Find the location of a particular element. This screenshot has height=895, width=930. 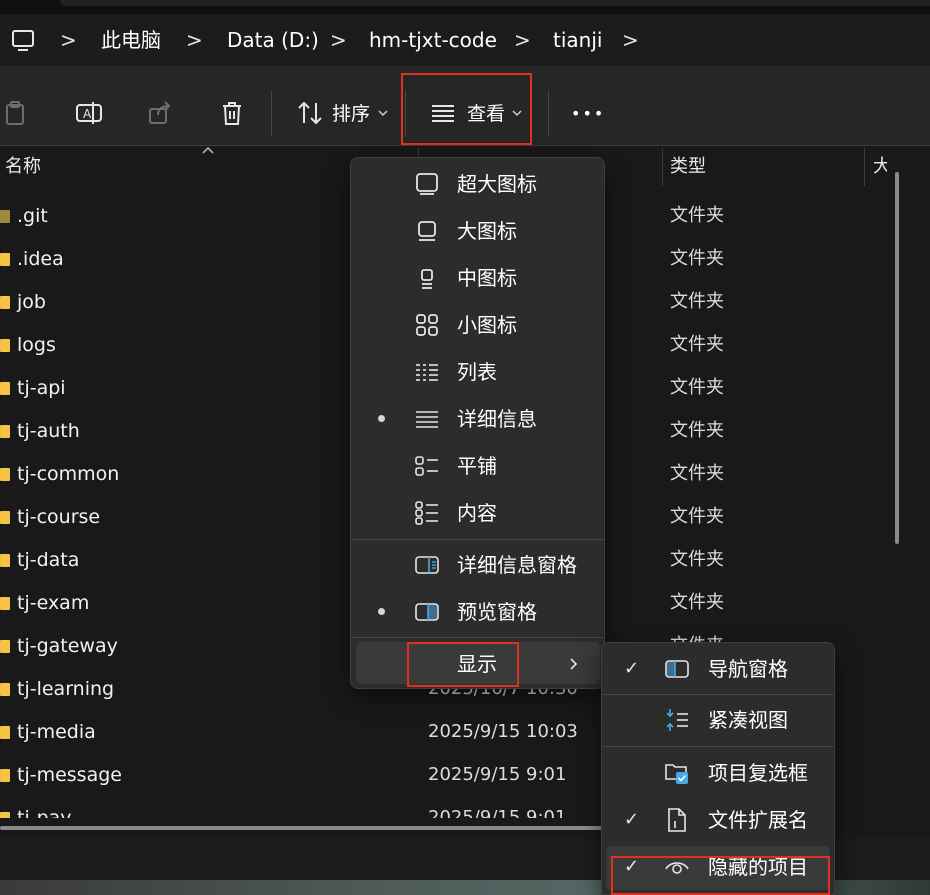

breadcrumb-current: tianji is located at coordinates (577, 40).